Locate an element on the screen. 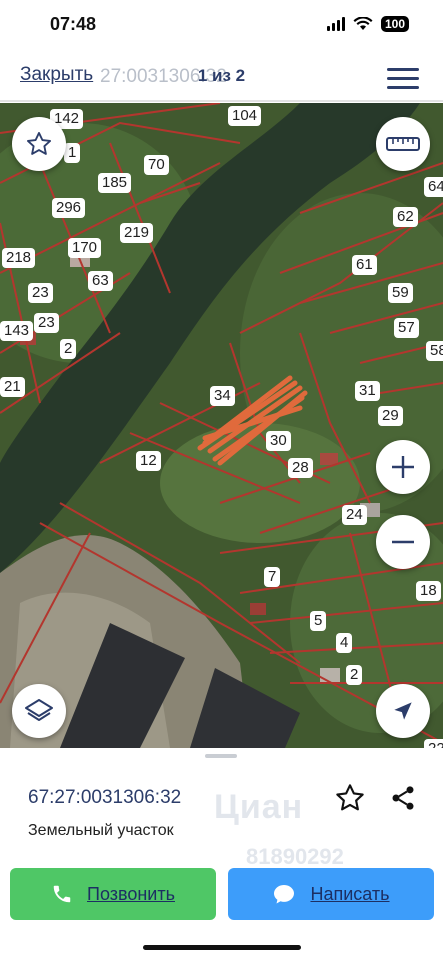 The height and width of the screenshot is (960, 443). plot-label: 58 is located at coordinates (434, 351).